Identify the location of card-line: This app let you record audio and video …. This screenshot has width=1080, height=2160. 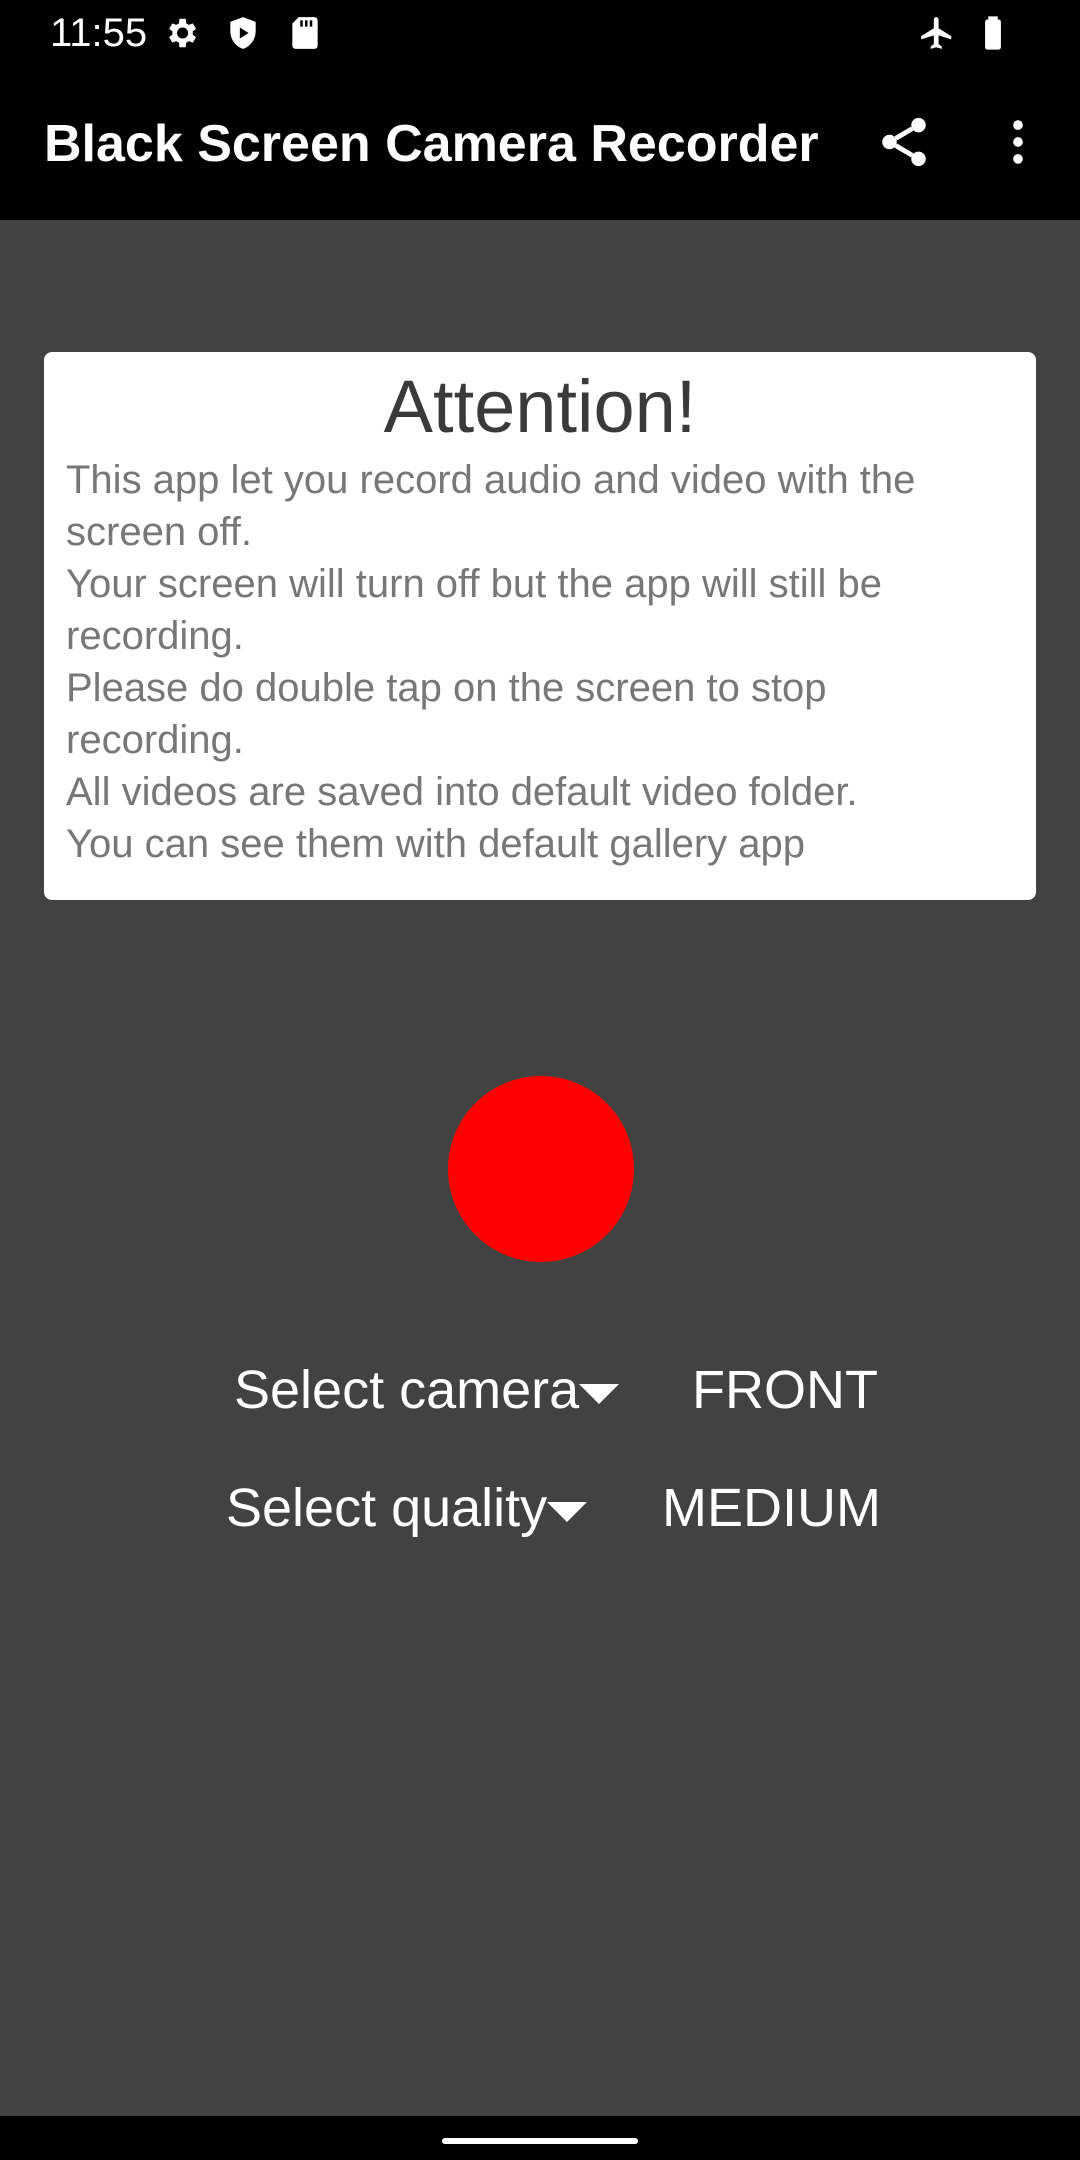
(491, 480).